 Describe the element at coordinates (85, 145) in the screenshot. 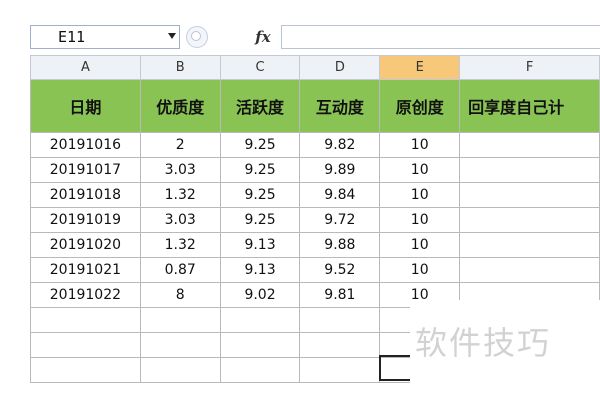

I see `cell: 20191016` at that location.